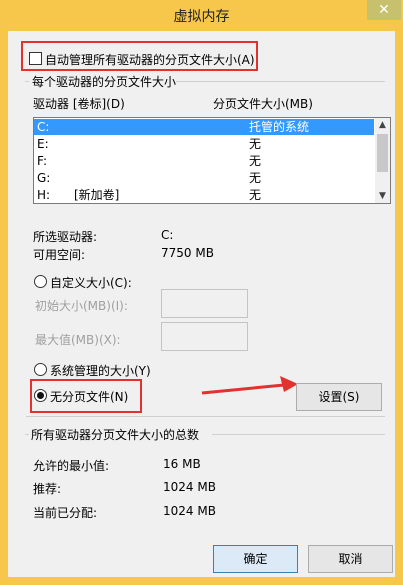 This screenshot has width=403, height=585. What do you see at coordinates (81, 306) in the screenshot?
I see `initial-size-label: 初始大小(MB)(I):` at bounding box center [81, 306].